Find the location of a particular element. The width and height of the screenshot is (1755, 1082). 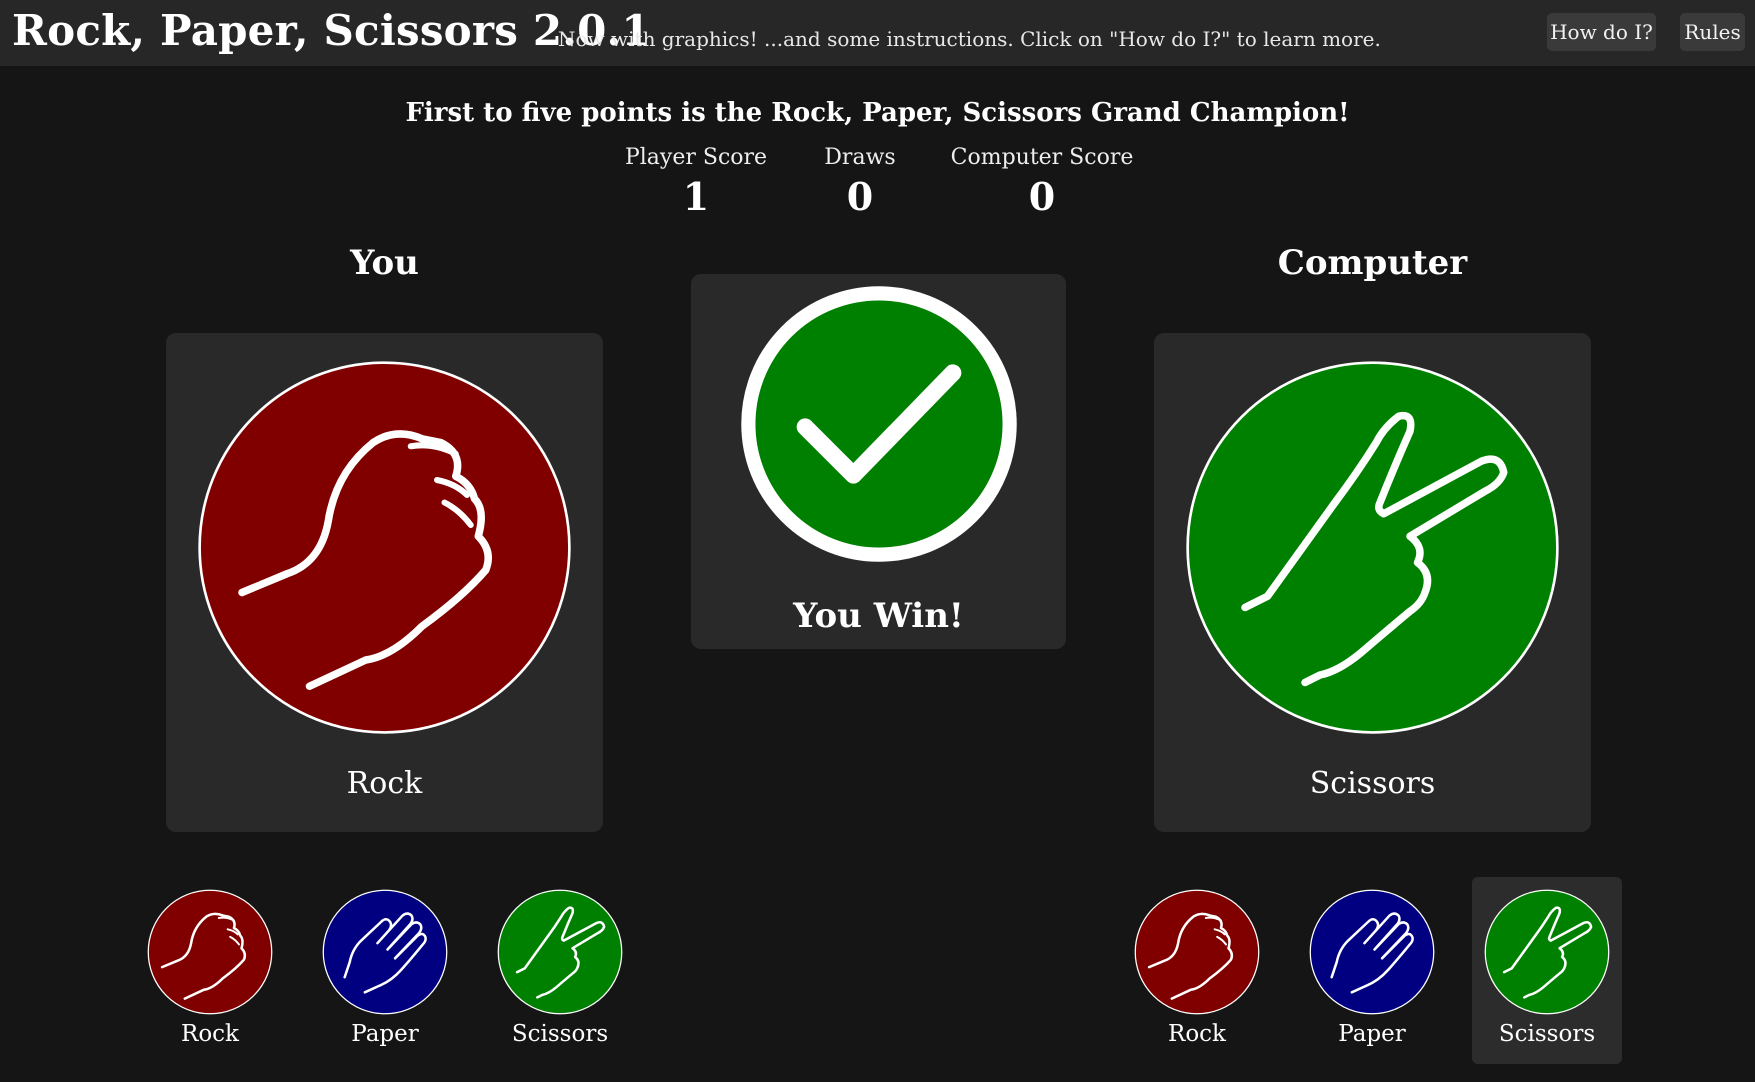

computer-paper-option: Paper is located at coordinates (1372, 970).